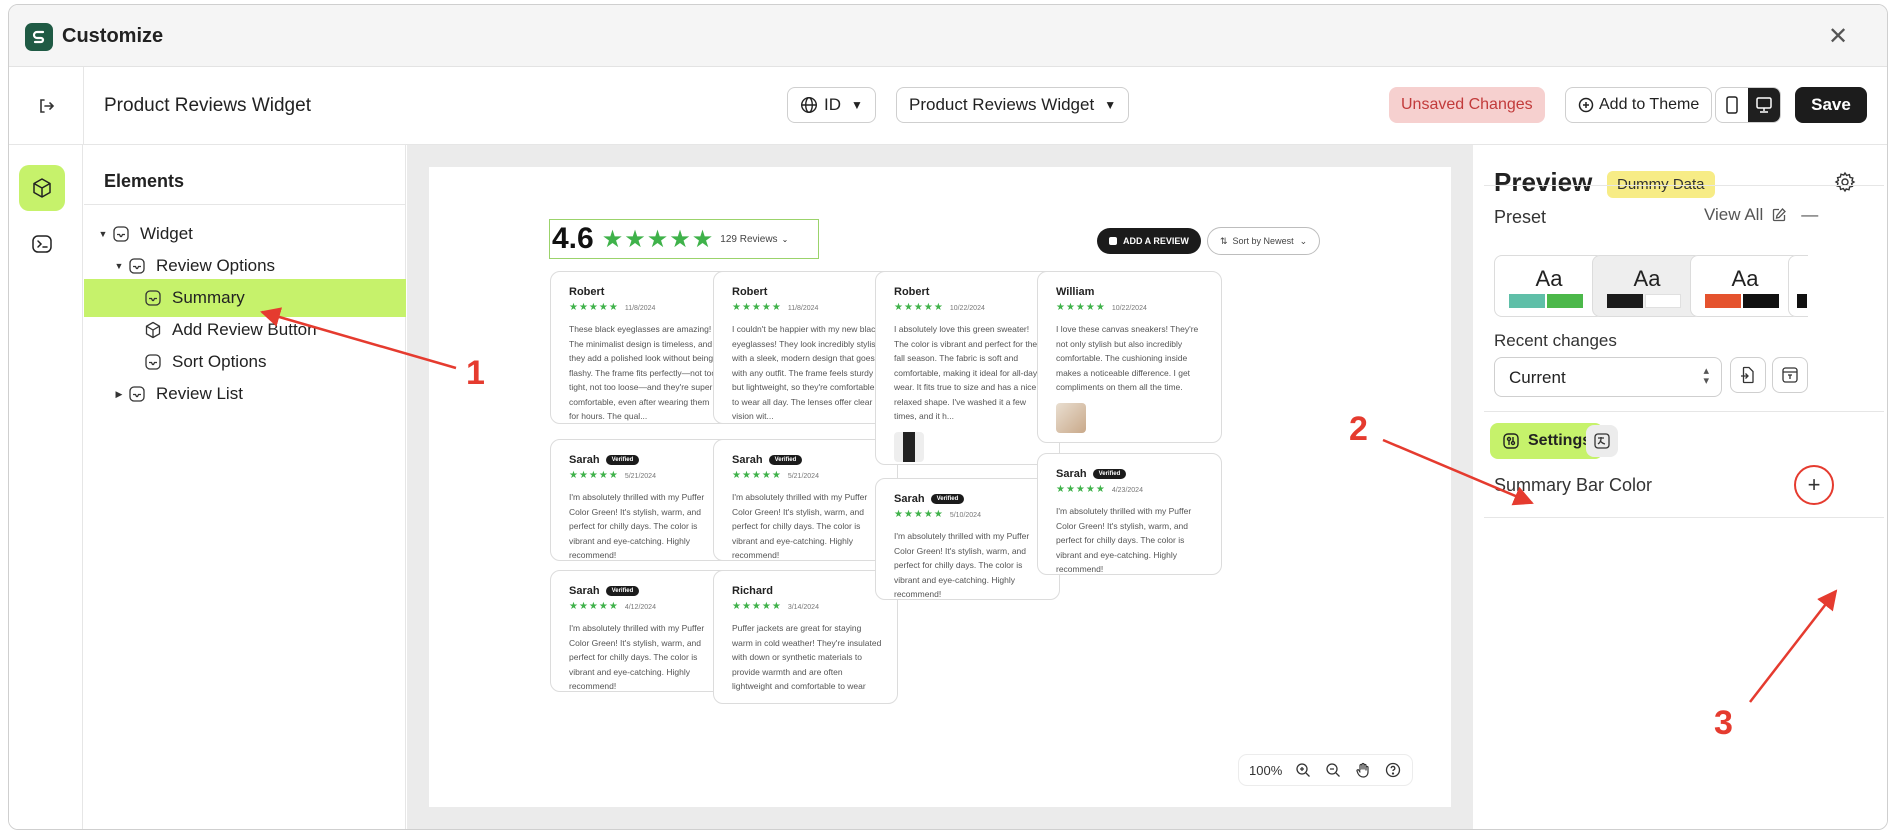 Image resolution: width=1896 pixels, height=840 pixels. What do you see at coordinates (831, 105) in the screenshot?
I see `language-select: ID ▼` at bounding box center [831, 105].